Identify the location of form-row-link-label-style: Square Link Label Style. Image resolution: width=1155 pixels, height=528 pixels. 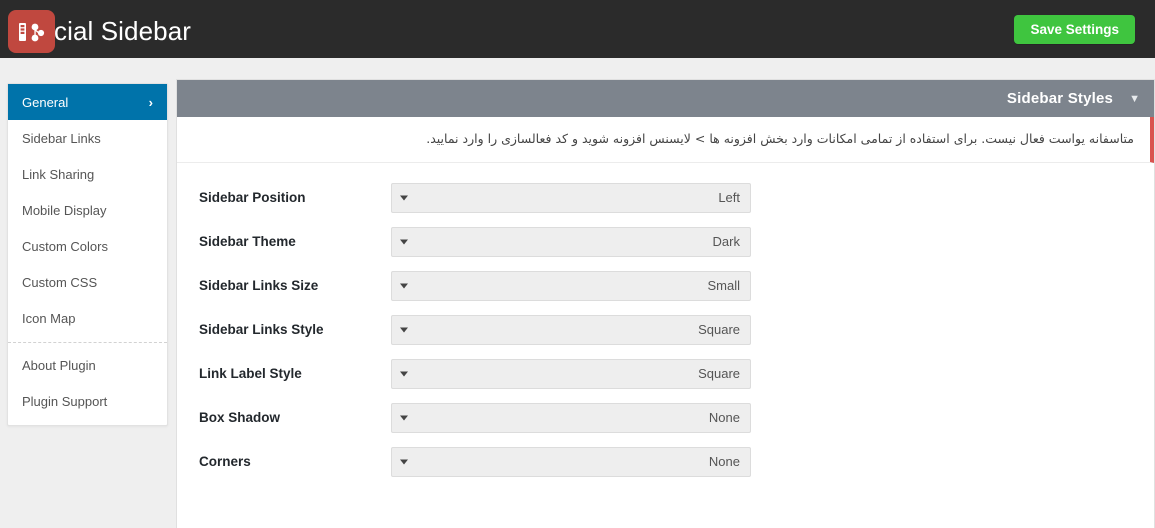
(665, 373).